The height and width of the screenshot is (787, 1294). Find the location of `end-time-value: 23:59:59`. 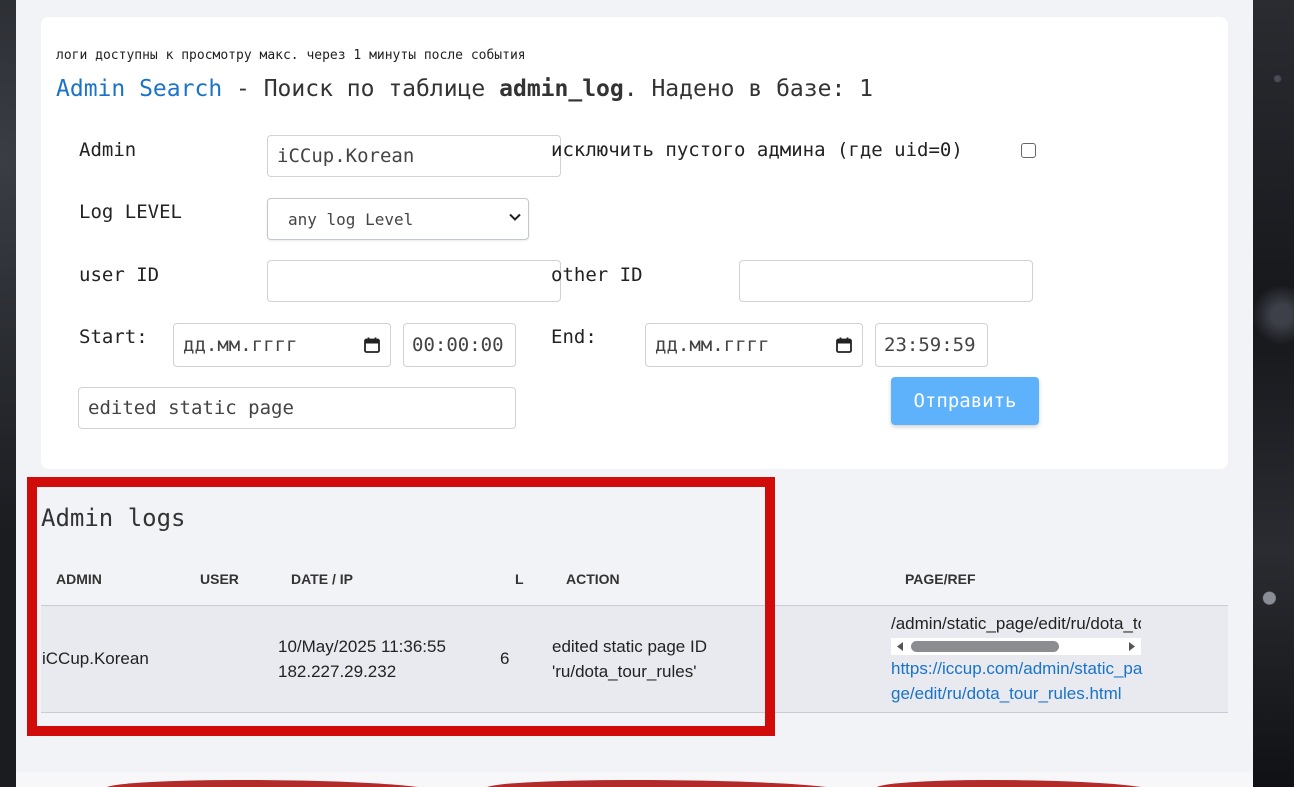

end-time-value: 23:59:59 is located at coordinates (930, 345).